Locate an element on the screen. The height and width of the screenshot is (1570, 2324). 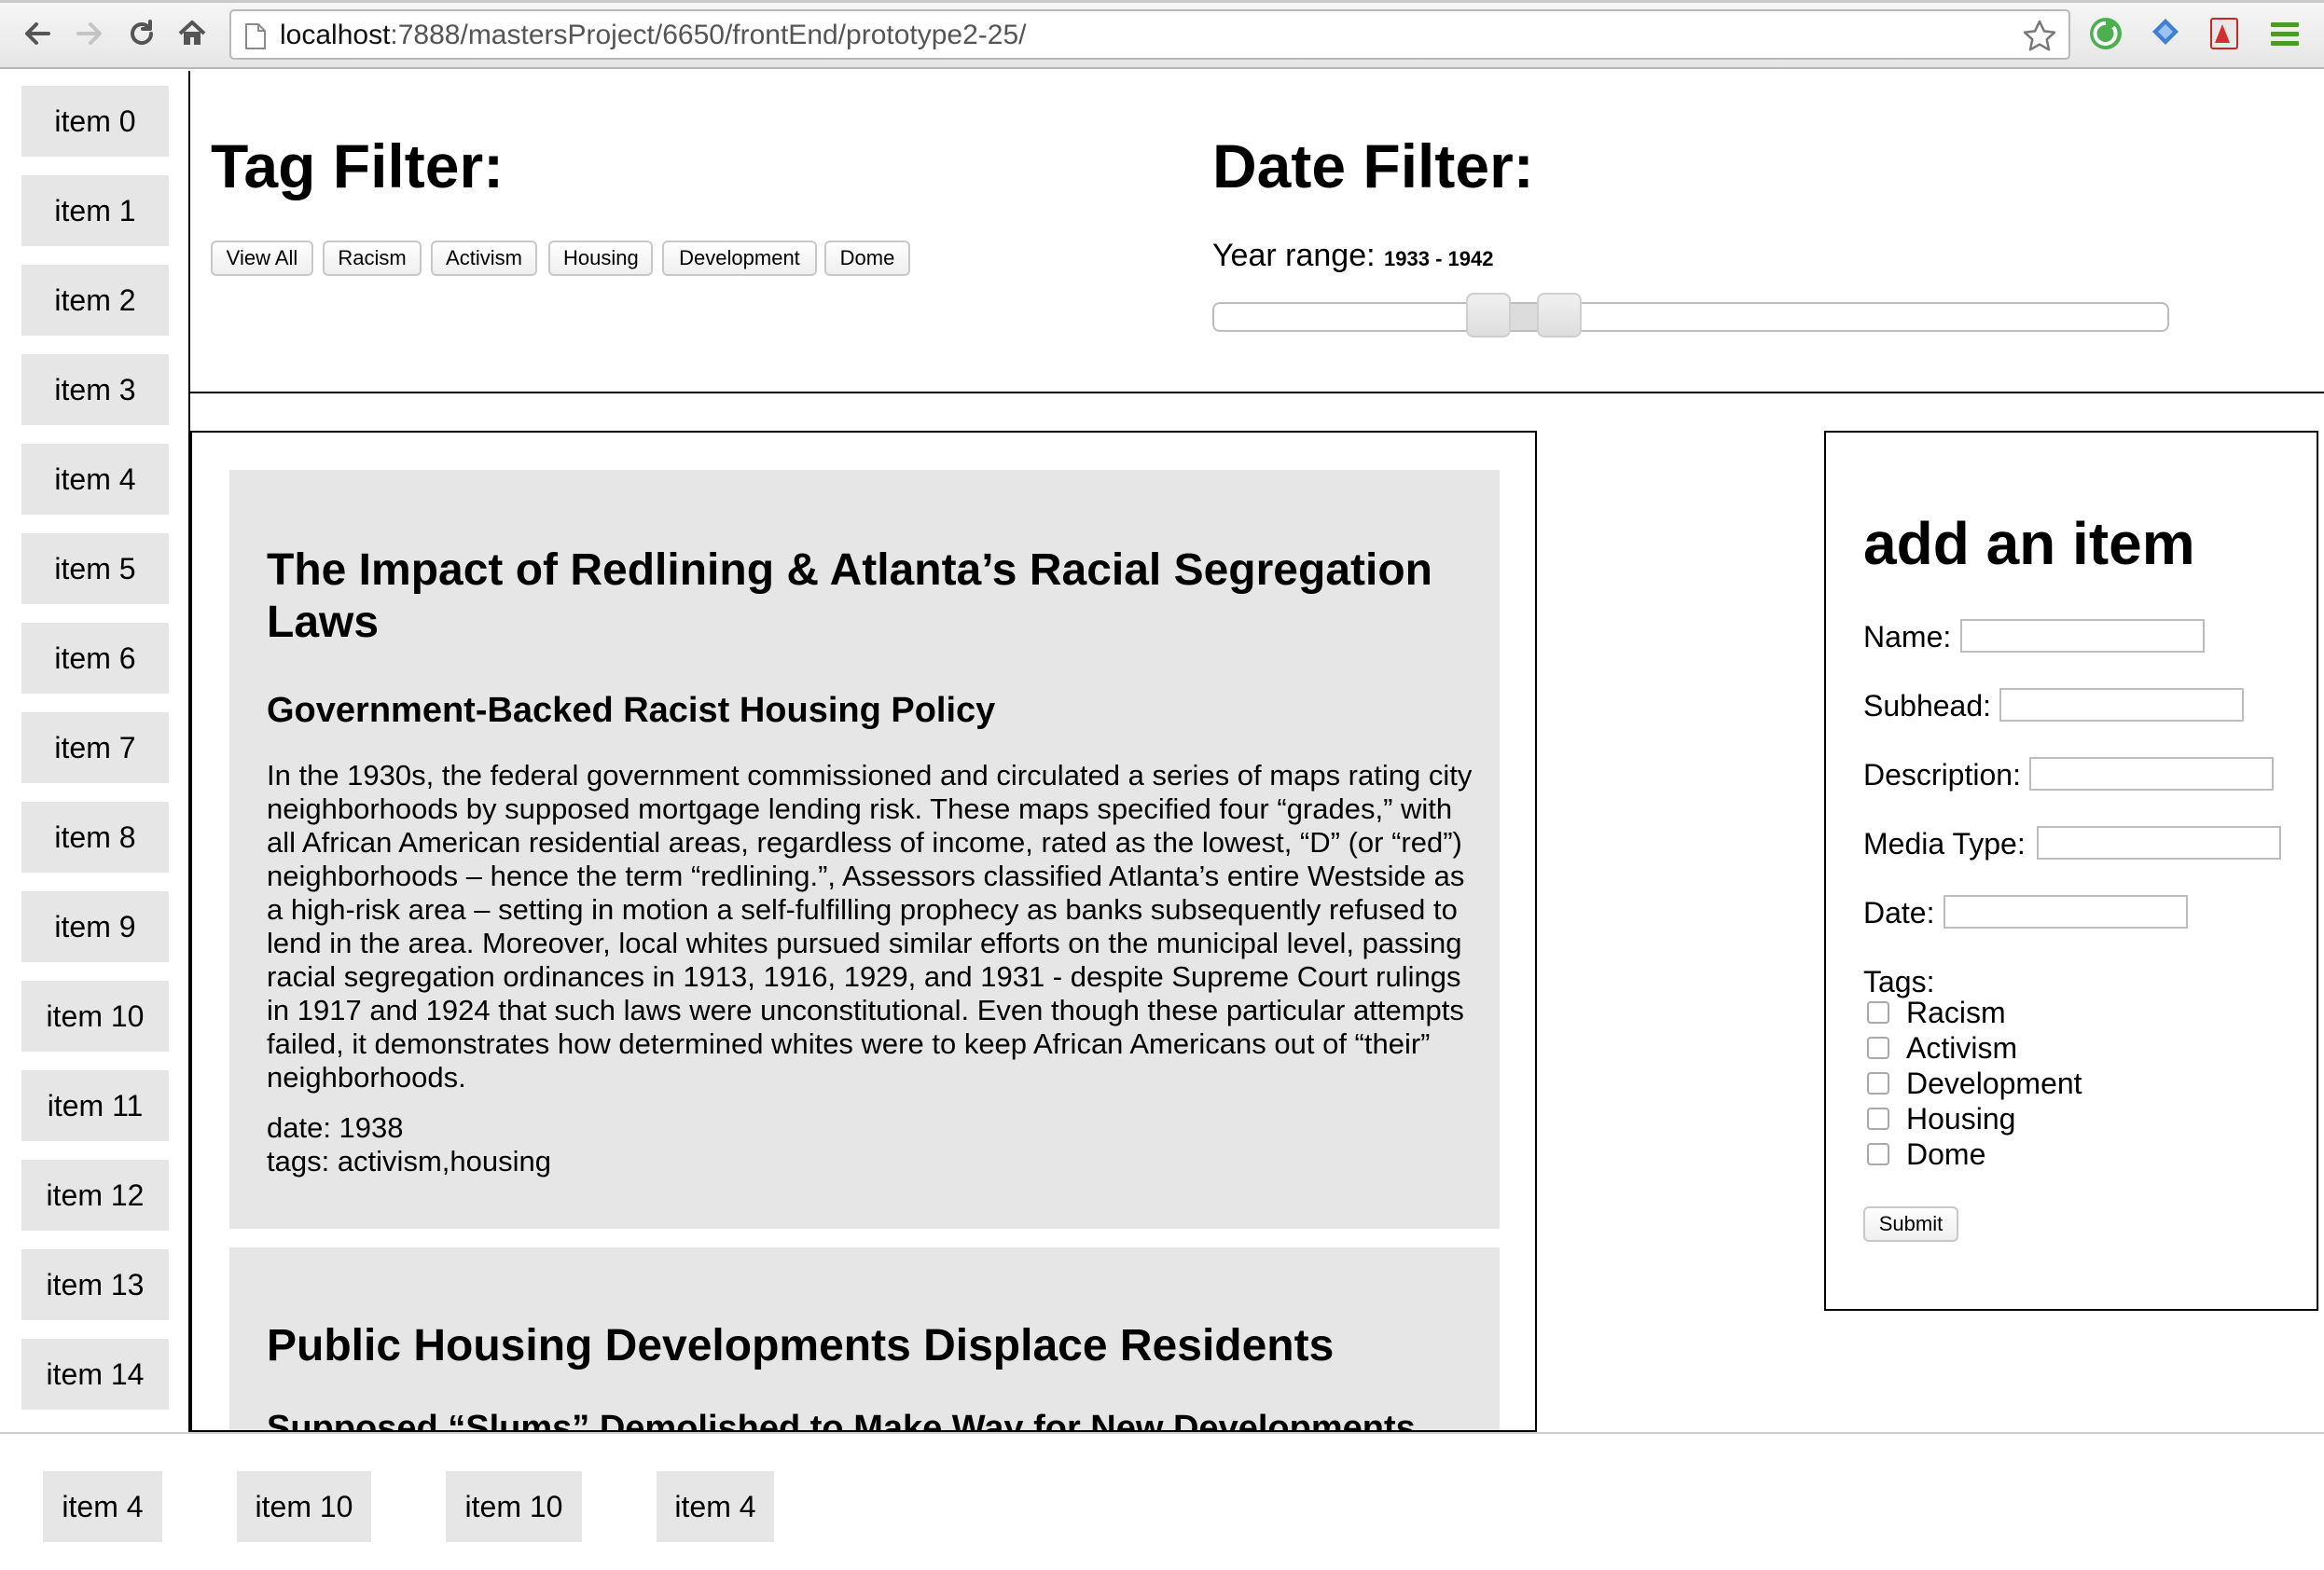
media-type-input is located at coordinates (2159, 843).